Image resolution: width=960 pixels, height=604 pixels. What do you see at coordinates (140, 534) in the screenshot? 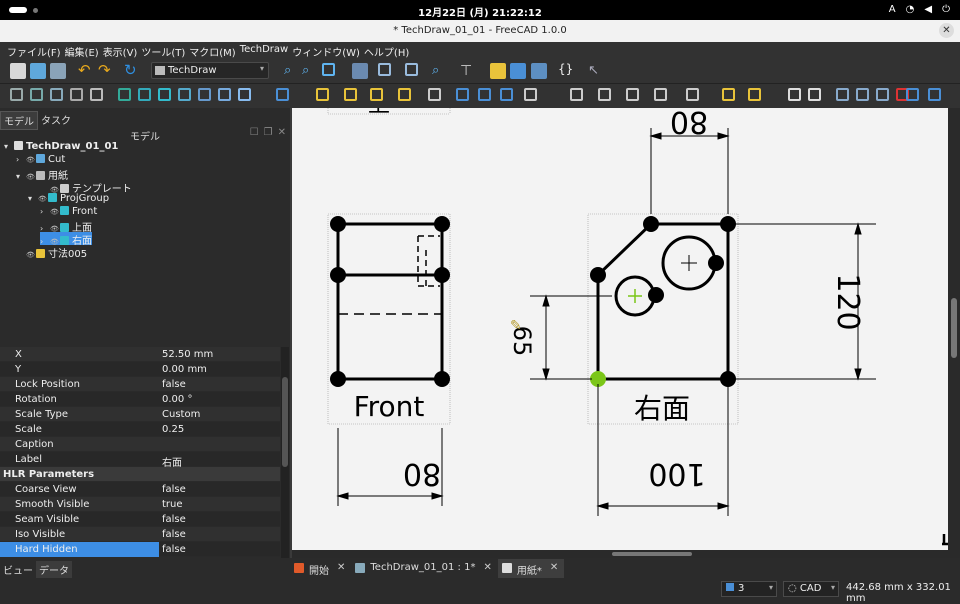
I see `property-row: Iso Visible false` at bounding box center [140, 534].